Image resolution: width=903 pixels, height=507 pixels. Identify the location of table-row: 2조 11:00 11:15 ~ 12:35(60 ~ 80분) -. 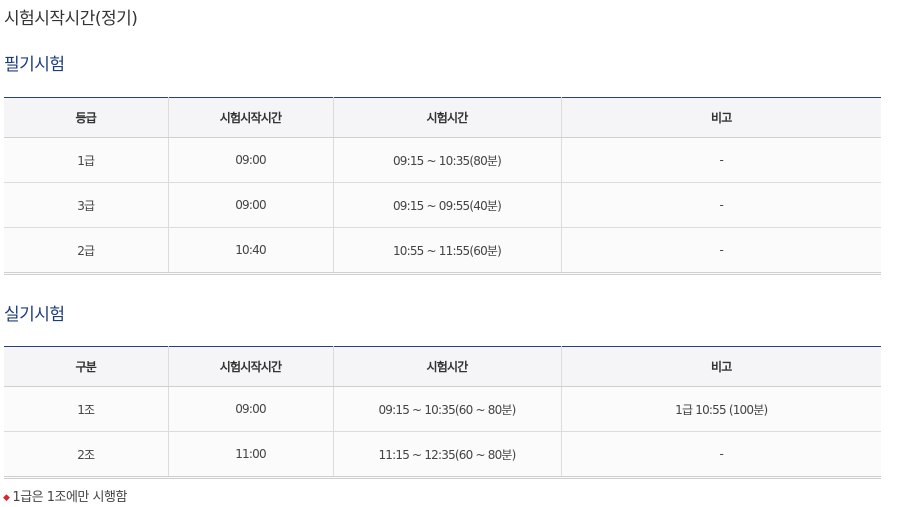
(442, 455).